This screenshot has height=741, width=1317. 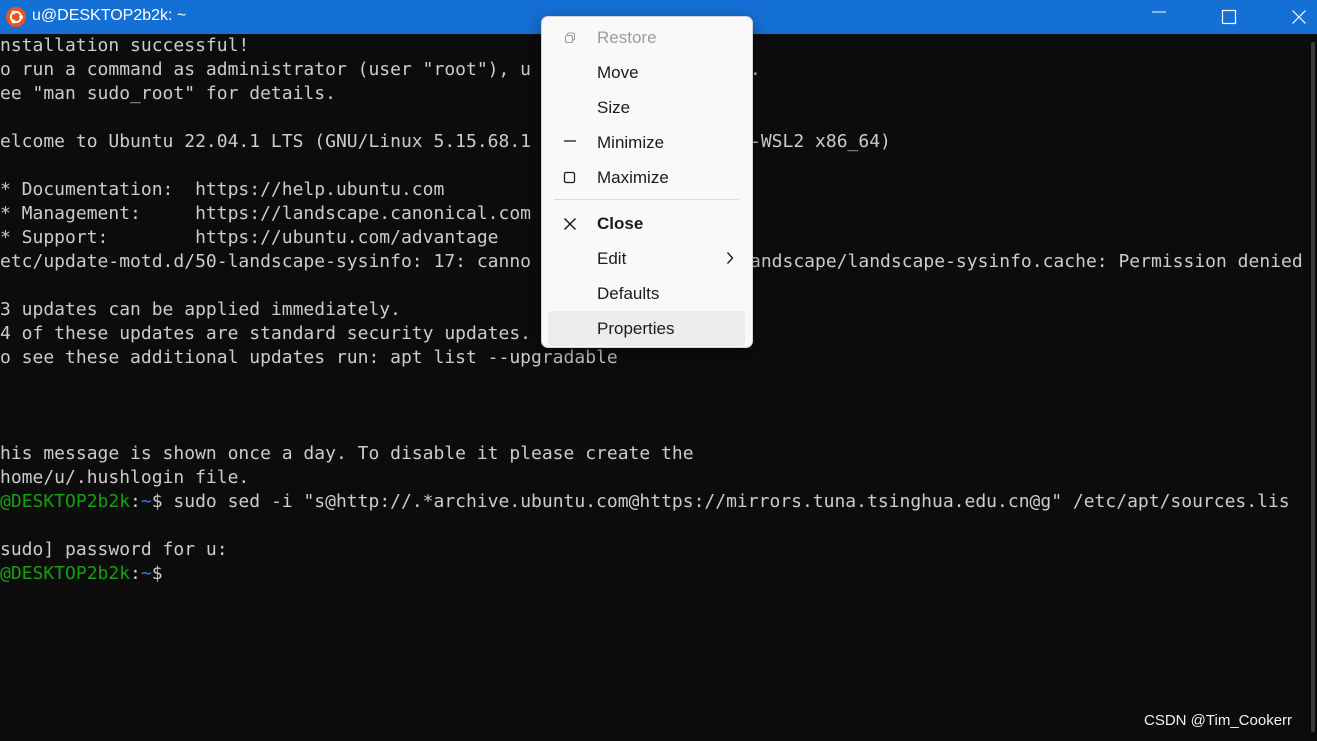 I want to click on menu-item-edit: Edit, so click(x=646, y=258).